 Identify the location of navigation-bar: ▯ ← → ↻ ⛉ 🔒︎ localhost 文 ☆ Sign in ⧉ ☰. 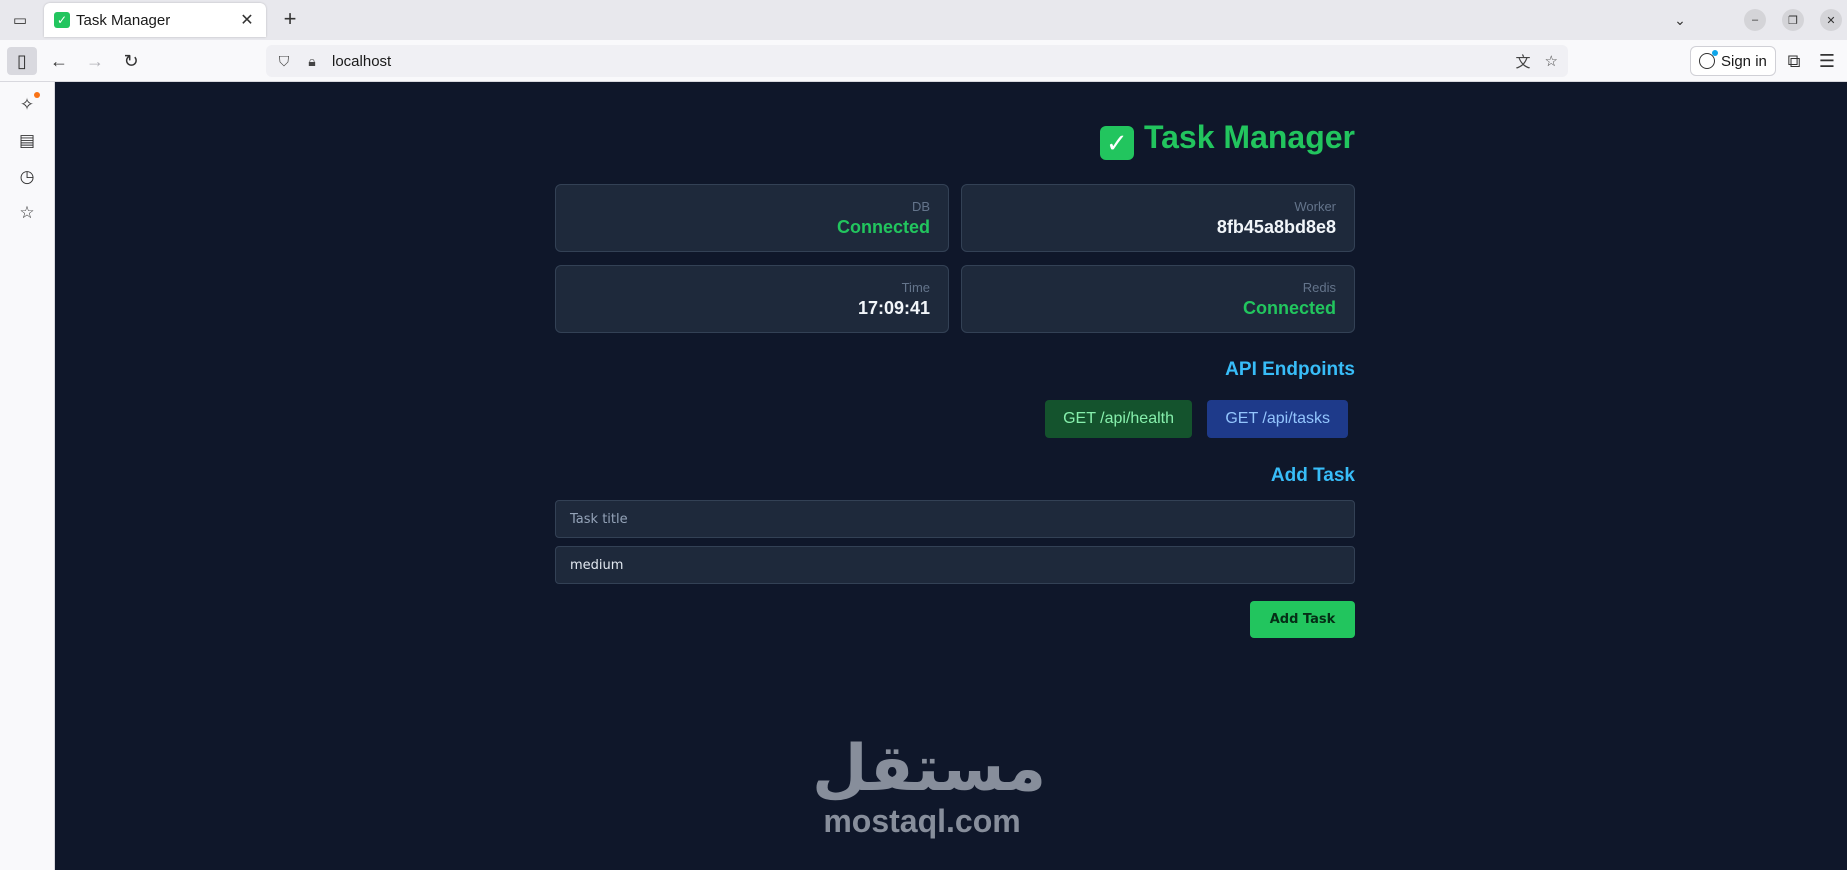
(923, 61).